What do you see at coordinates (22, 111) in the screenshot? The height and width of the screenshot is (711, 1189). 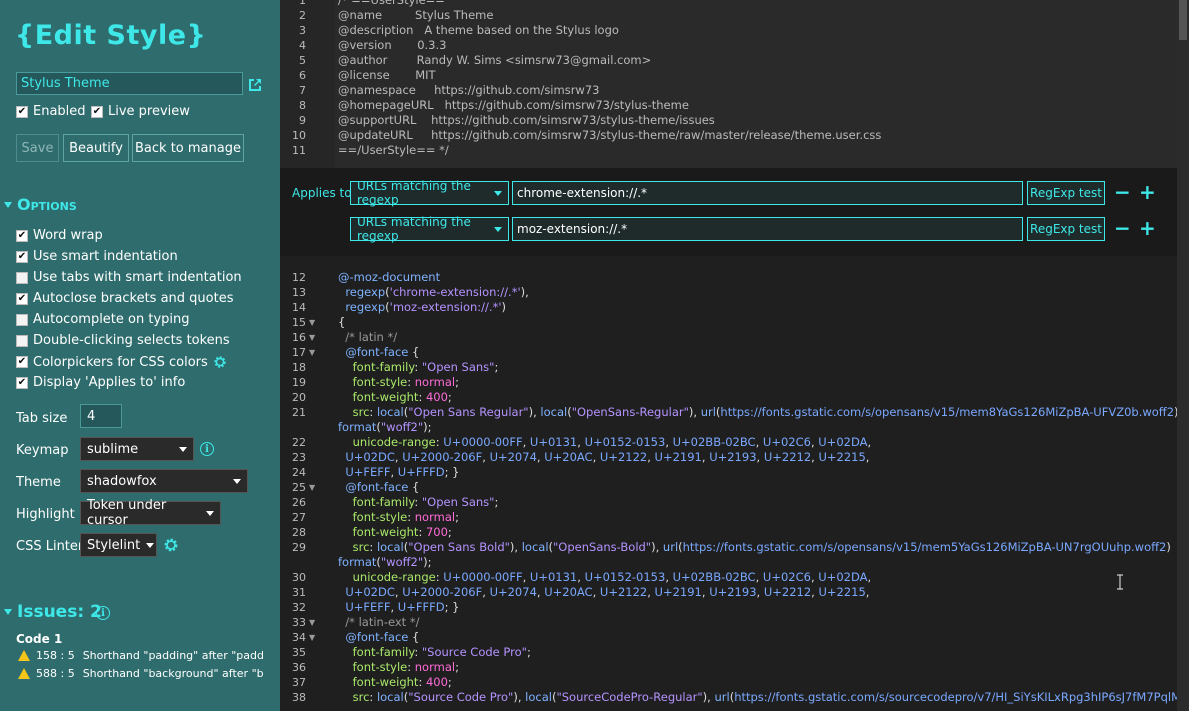 I see `enabled-checkbox: ✔` at bounding box center [22, 111].